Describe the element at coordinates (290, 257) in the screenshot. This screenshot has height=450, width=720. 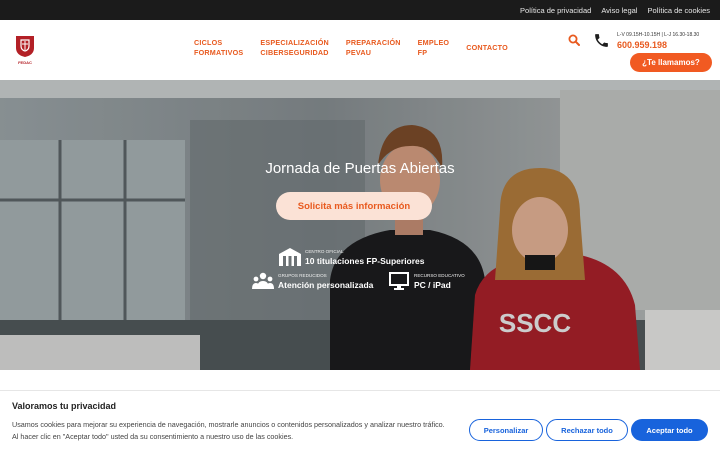
I see `school-building-icon` at that location.